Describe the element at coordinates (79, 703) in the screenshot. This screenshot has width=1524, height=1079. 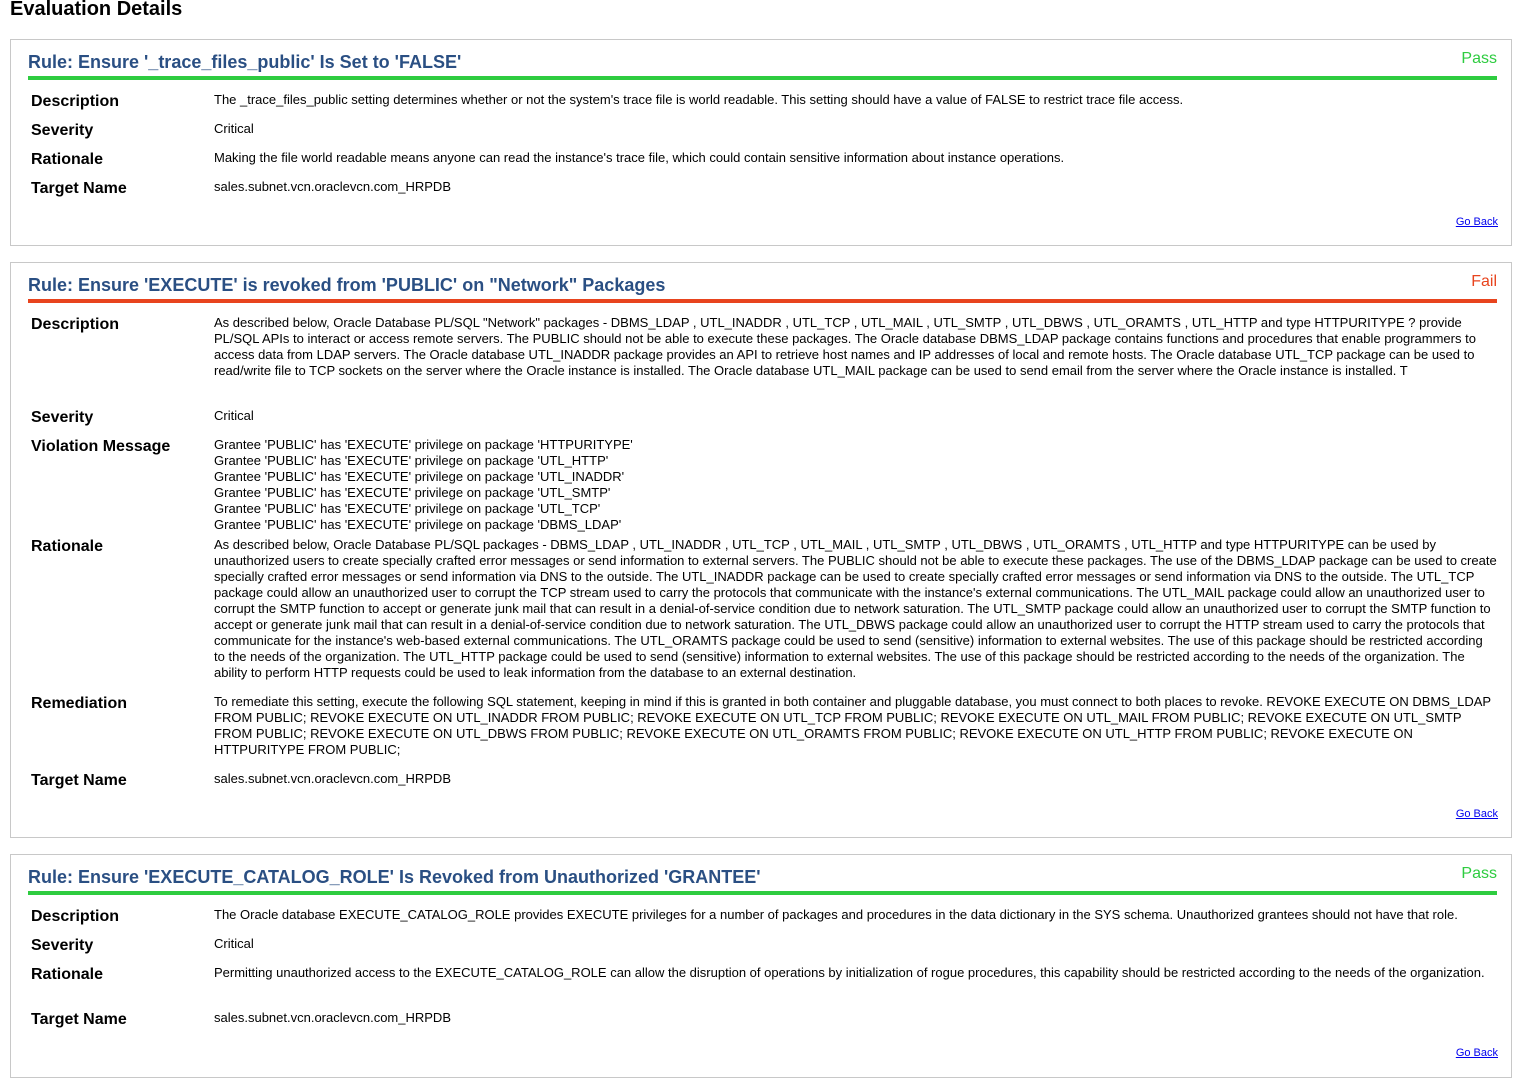
I see `remediation-label: Remediation` at that location.